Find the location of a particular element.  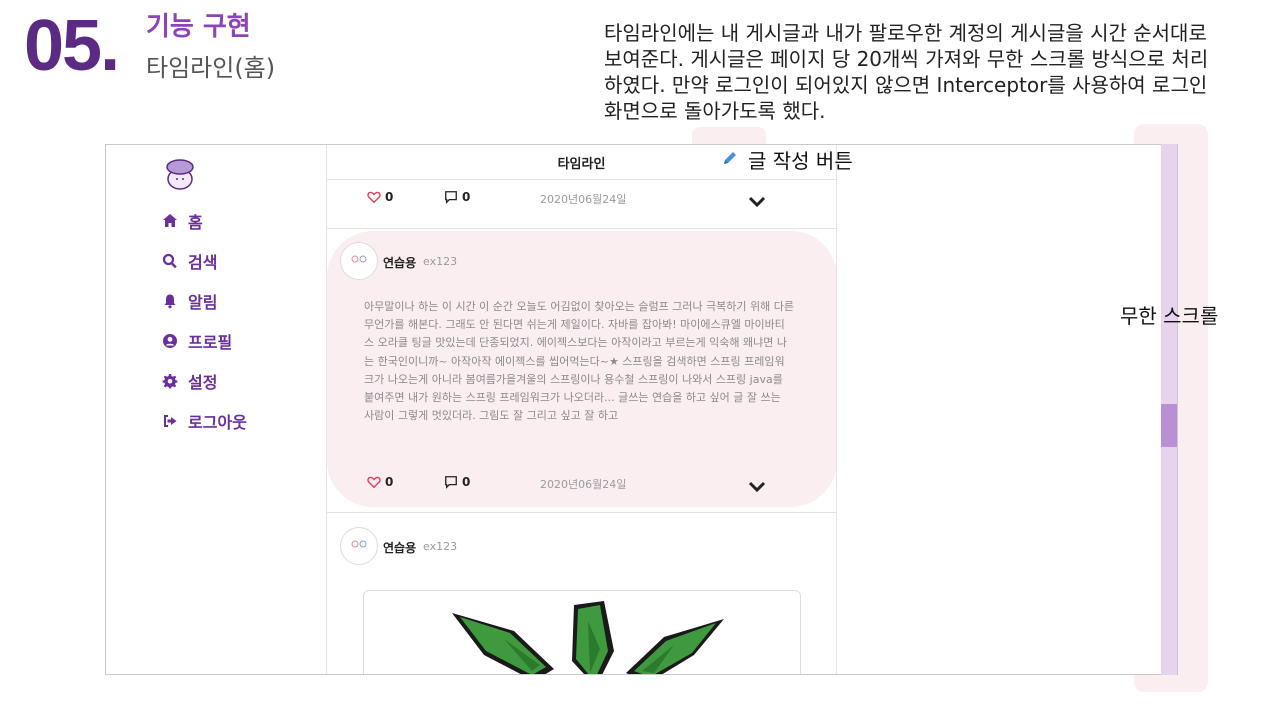

sidebar-item-label: 설정 is located at coordinates (203, 382).